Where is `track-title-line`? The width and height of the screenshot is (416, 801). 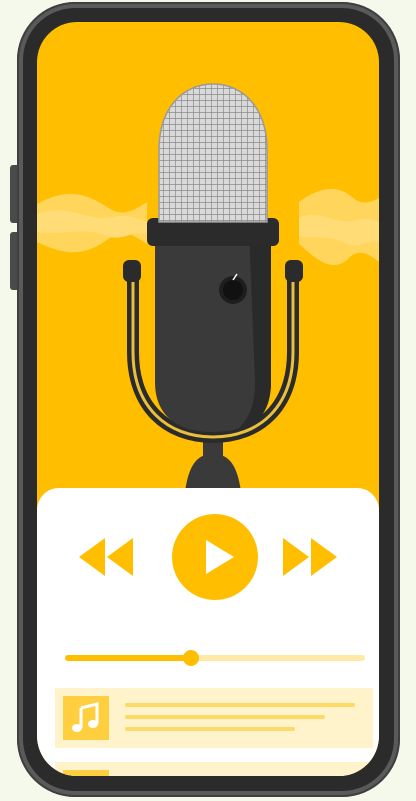
track-title-line is located at coordinates (240, 705).